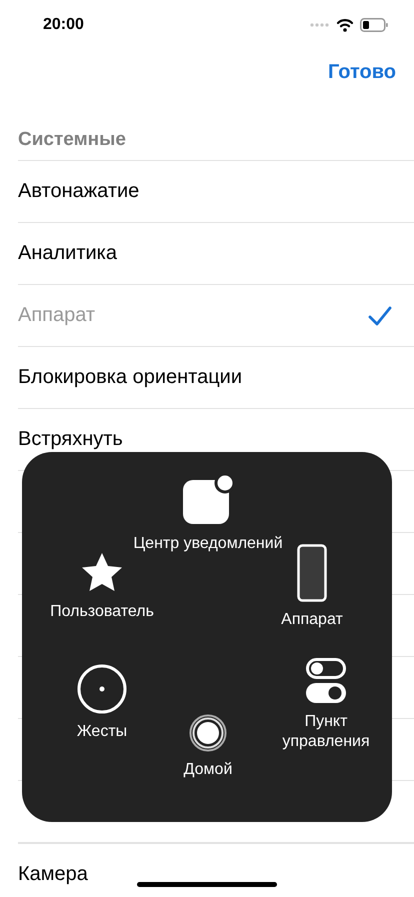 This screenshot has height=897, width=414. I want to click on home-icon, so click(208, 733).